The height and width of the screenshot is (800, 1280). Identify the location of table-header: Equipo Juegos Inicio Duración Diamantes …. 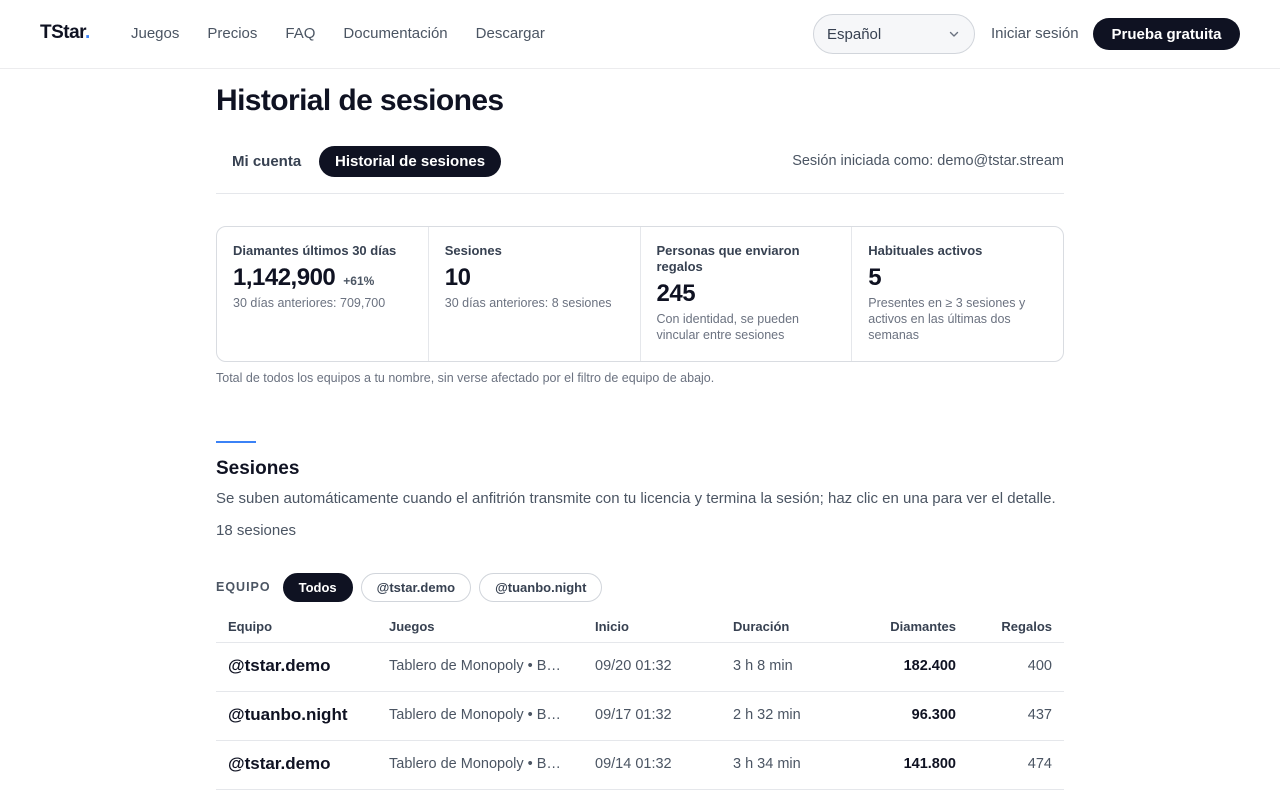
(640, 626).